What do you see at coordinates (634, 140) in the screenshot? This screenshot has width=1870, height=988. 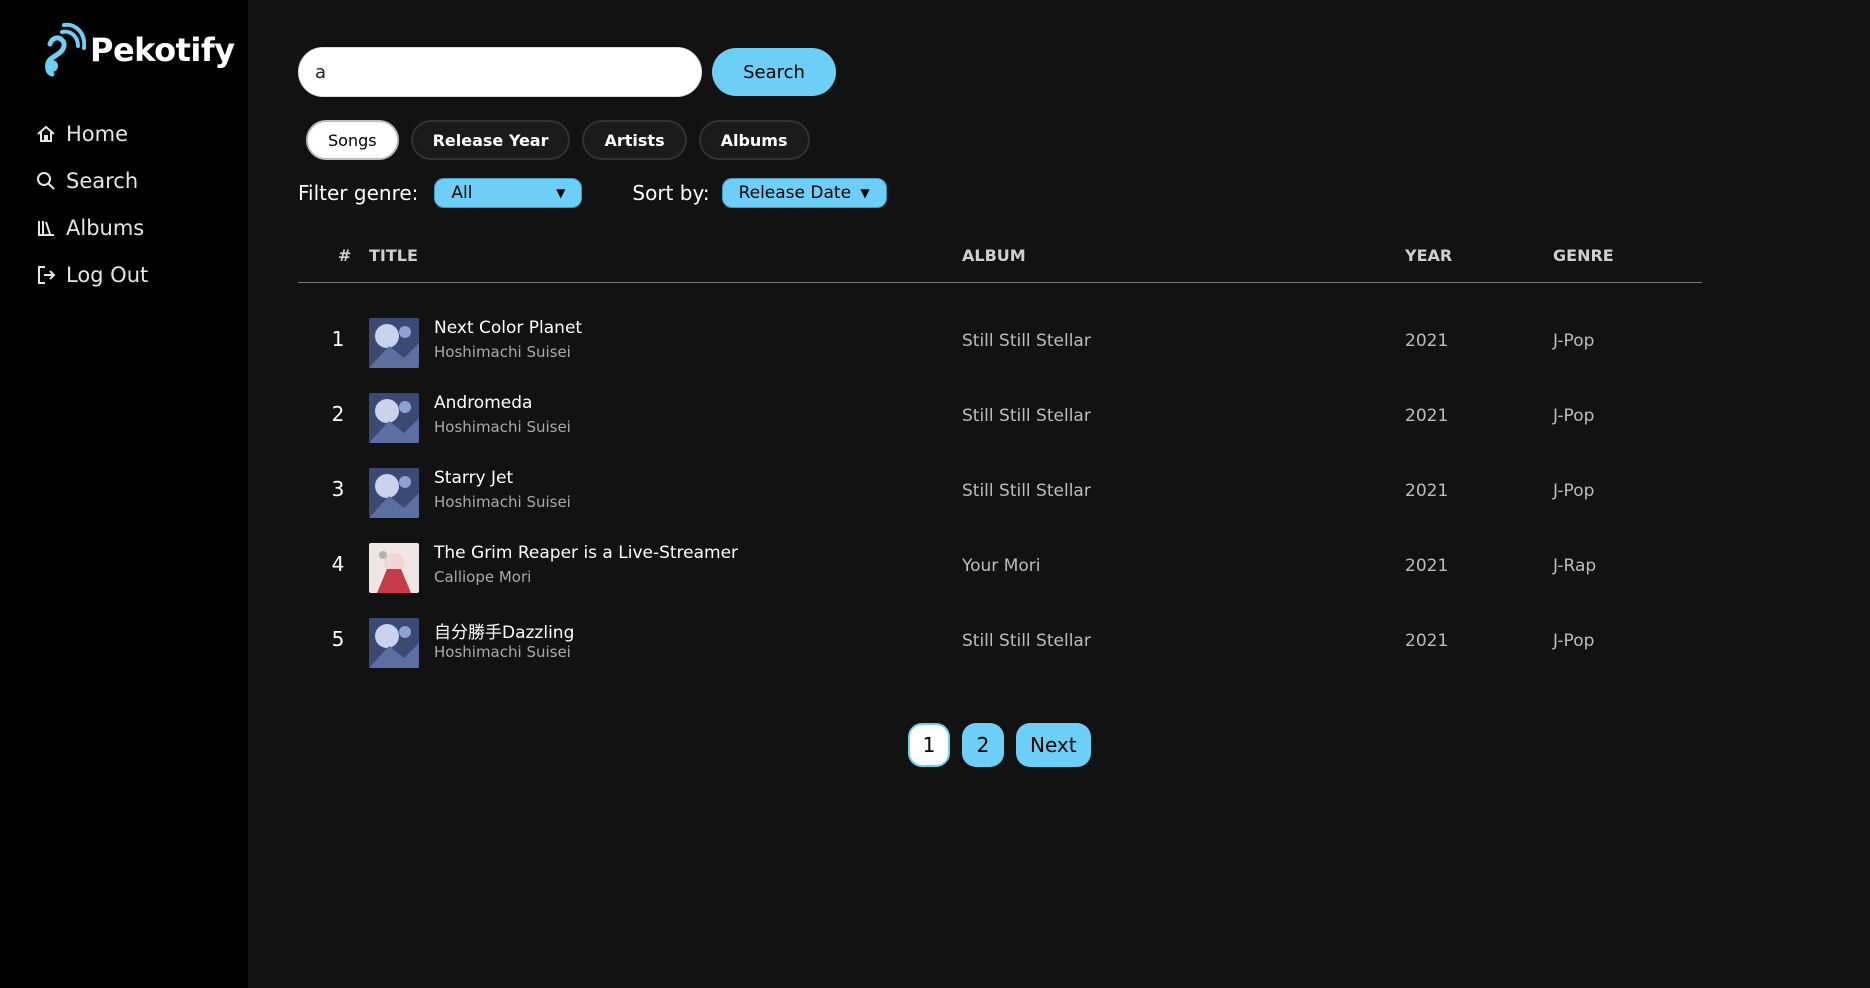 I see `tab-artists: Artists` at bounding box center [634, 140].